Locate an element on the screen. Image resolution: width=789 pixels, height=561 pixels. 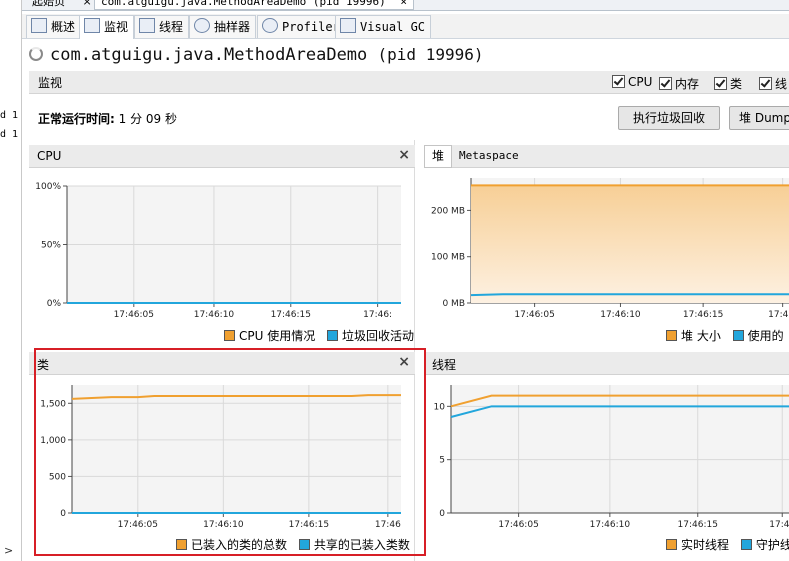
legend-item-live-threads: 实时线程 is located at coordinates (697, 545).